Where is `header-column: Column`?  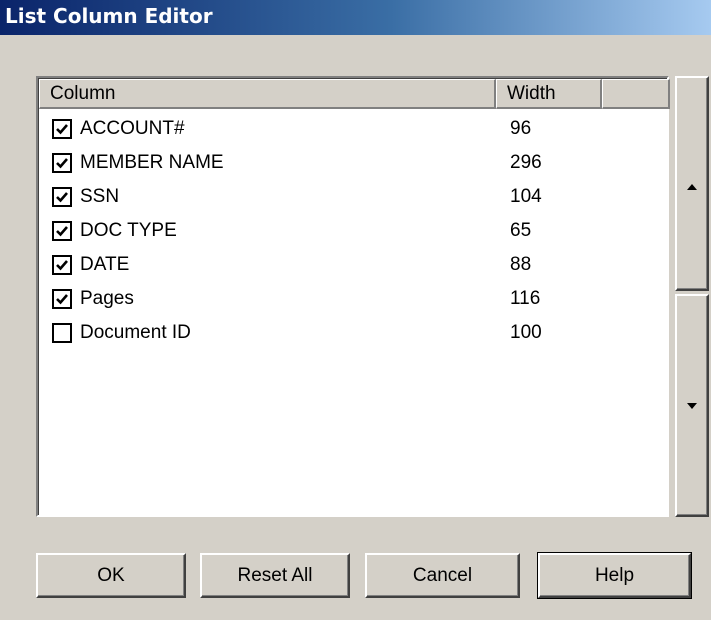 header-column: Column is located at coordinates (267, 94).